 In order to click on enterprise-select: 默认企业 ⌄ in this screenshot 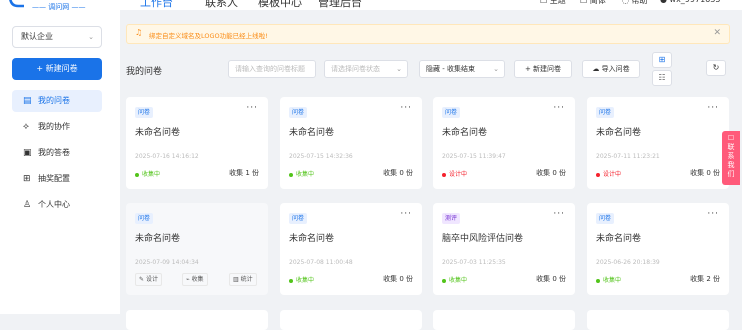, I will do `click(57, 37)`.